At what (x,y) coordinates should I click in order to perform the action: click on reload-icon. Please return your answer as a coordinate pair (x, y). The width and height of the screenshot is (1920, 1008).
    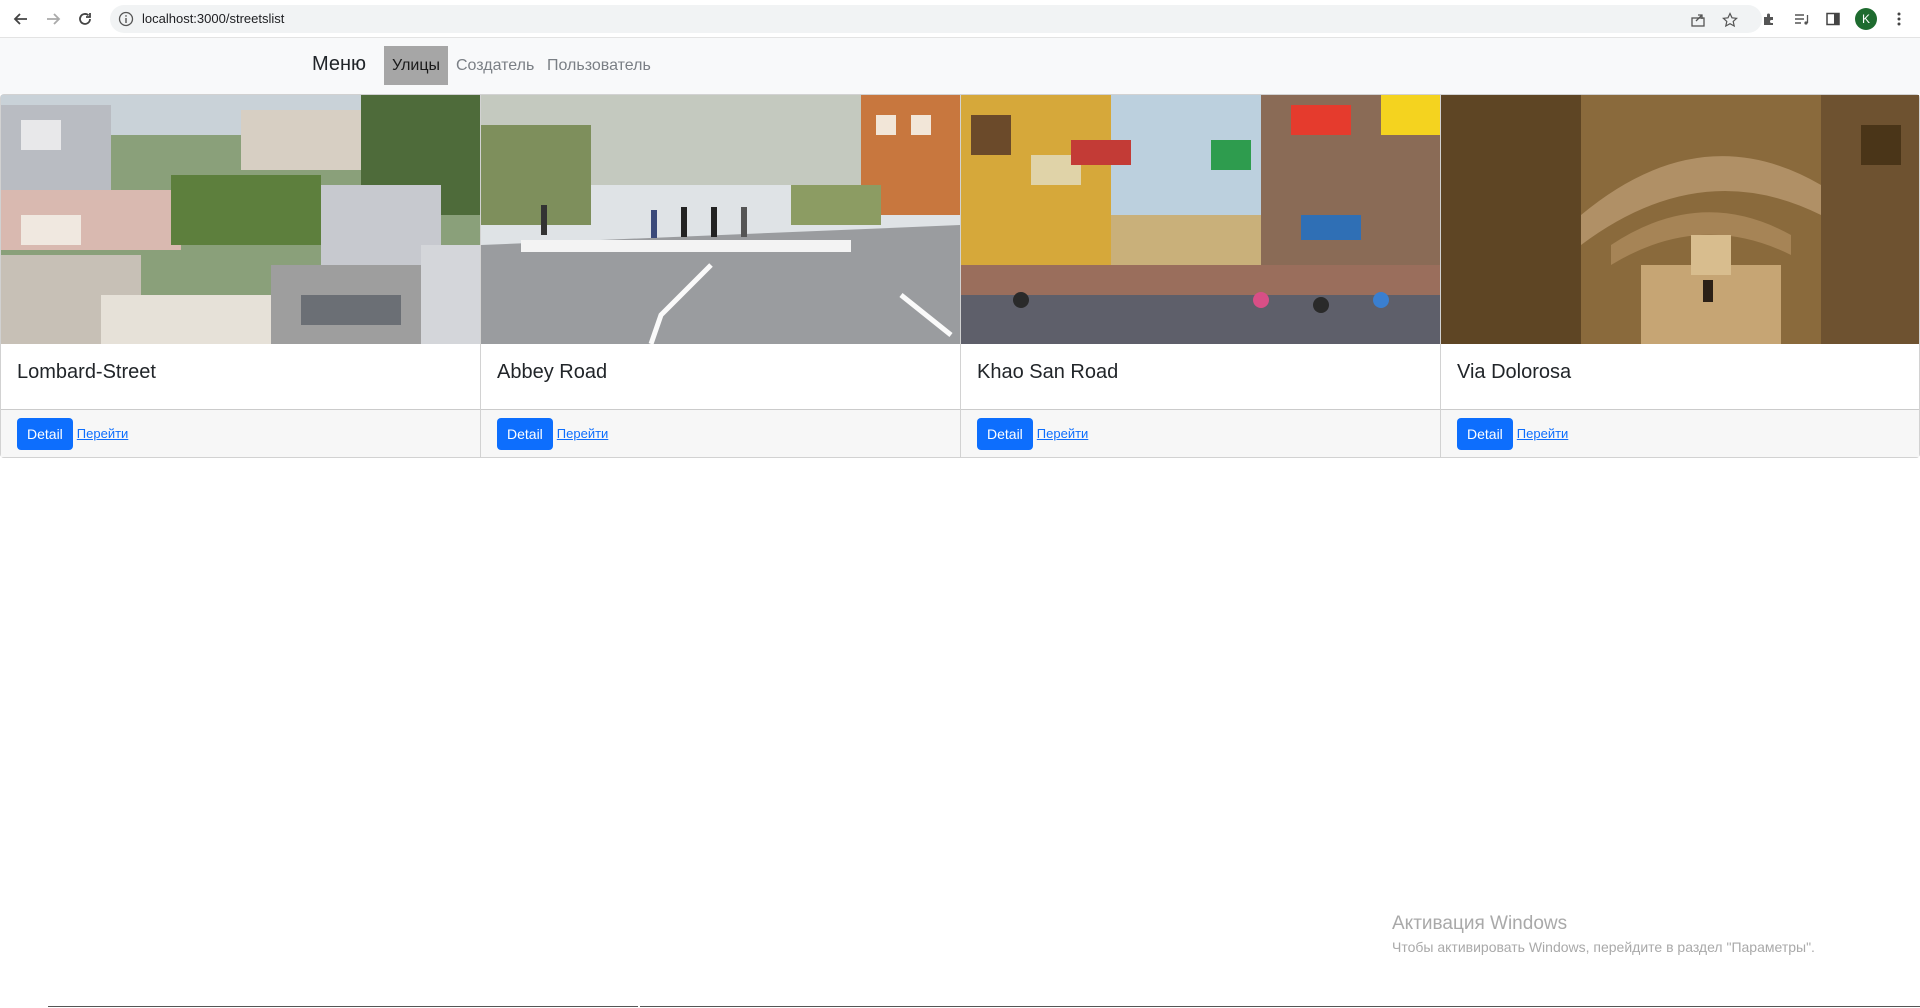
    Looking at the image, I should click on (85, 19).